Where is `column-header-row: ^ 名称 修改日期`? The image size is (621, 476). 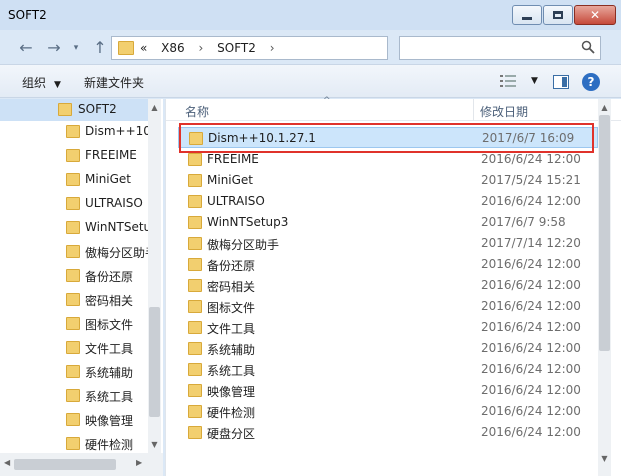
column-header-row: ^ 名称 修改日期 is located at coordinates (393, 108).